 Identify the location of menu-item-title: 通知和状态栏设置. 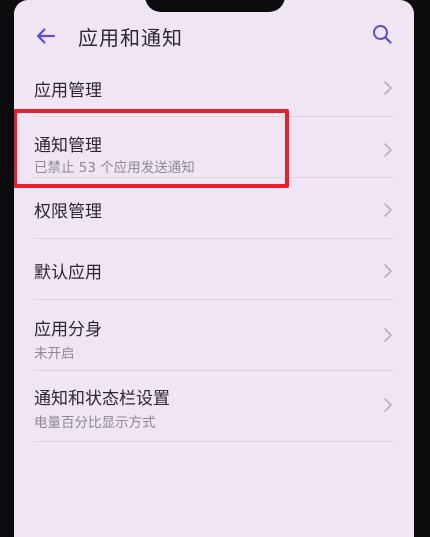
(102, 399).